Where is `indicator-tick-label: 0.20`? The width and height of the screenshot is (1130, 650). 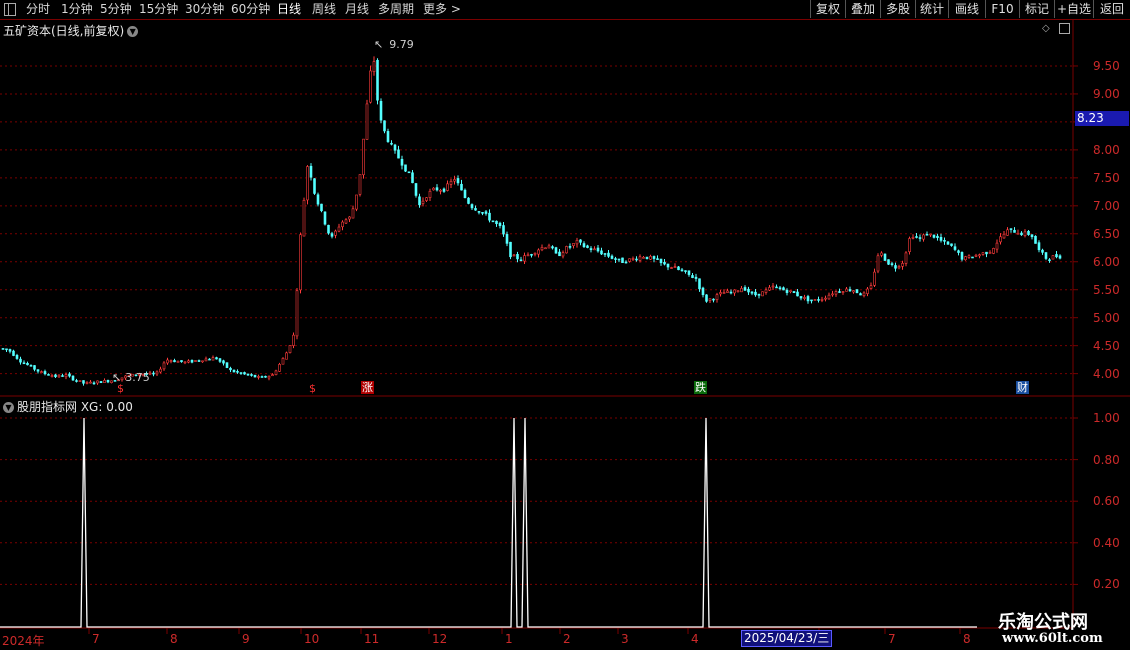 indicator-tick-label: 0.20 is located at coordinates (1106, 584).